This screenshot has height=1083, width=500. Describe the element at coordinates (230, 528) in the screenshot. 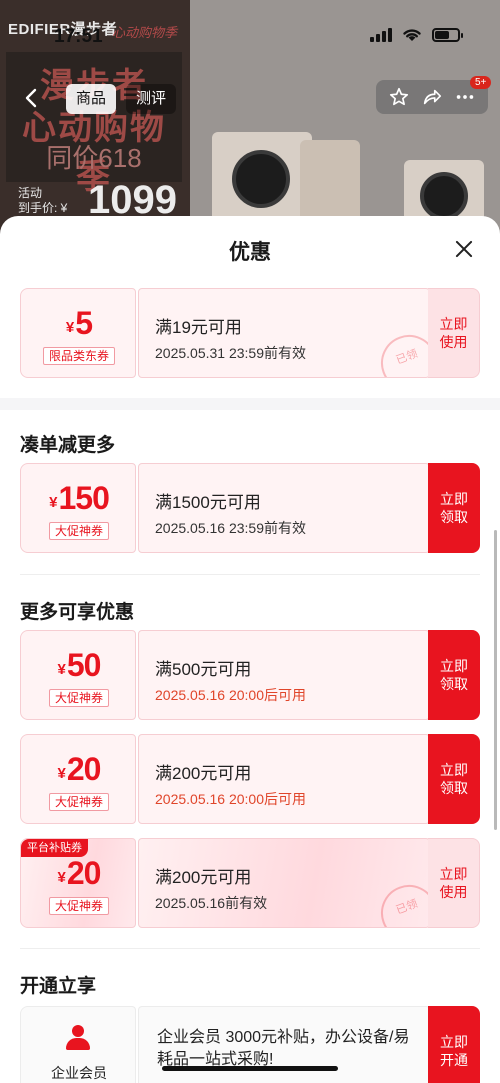

I see `coupon-validity: 2025.05.16 23:59前有效` at that location.